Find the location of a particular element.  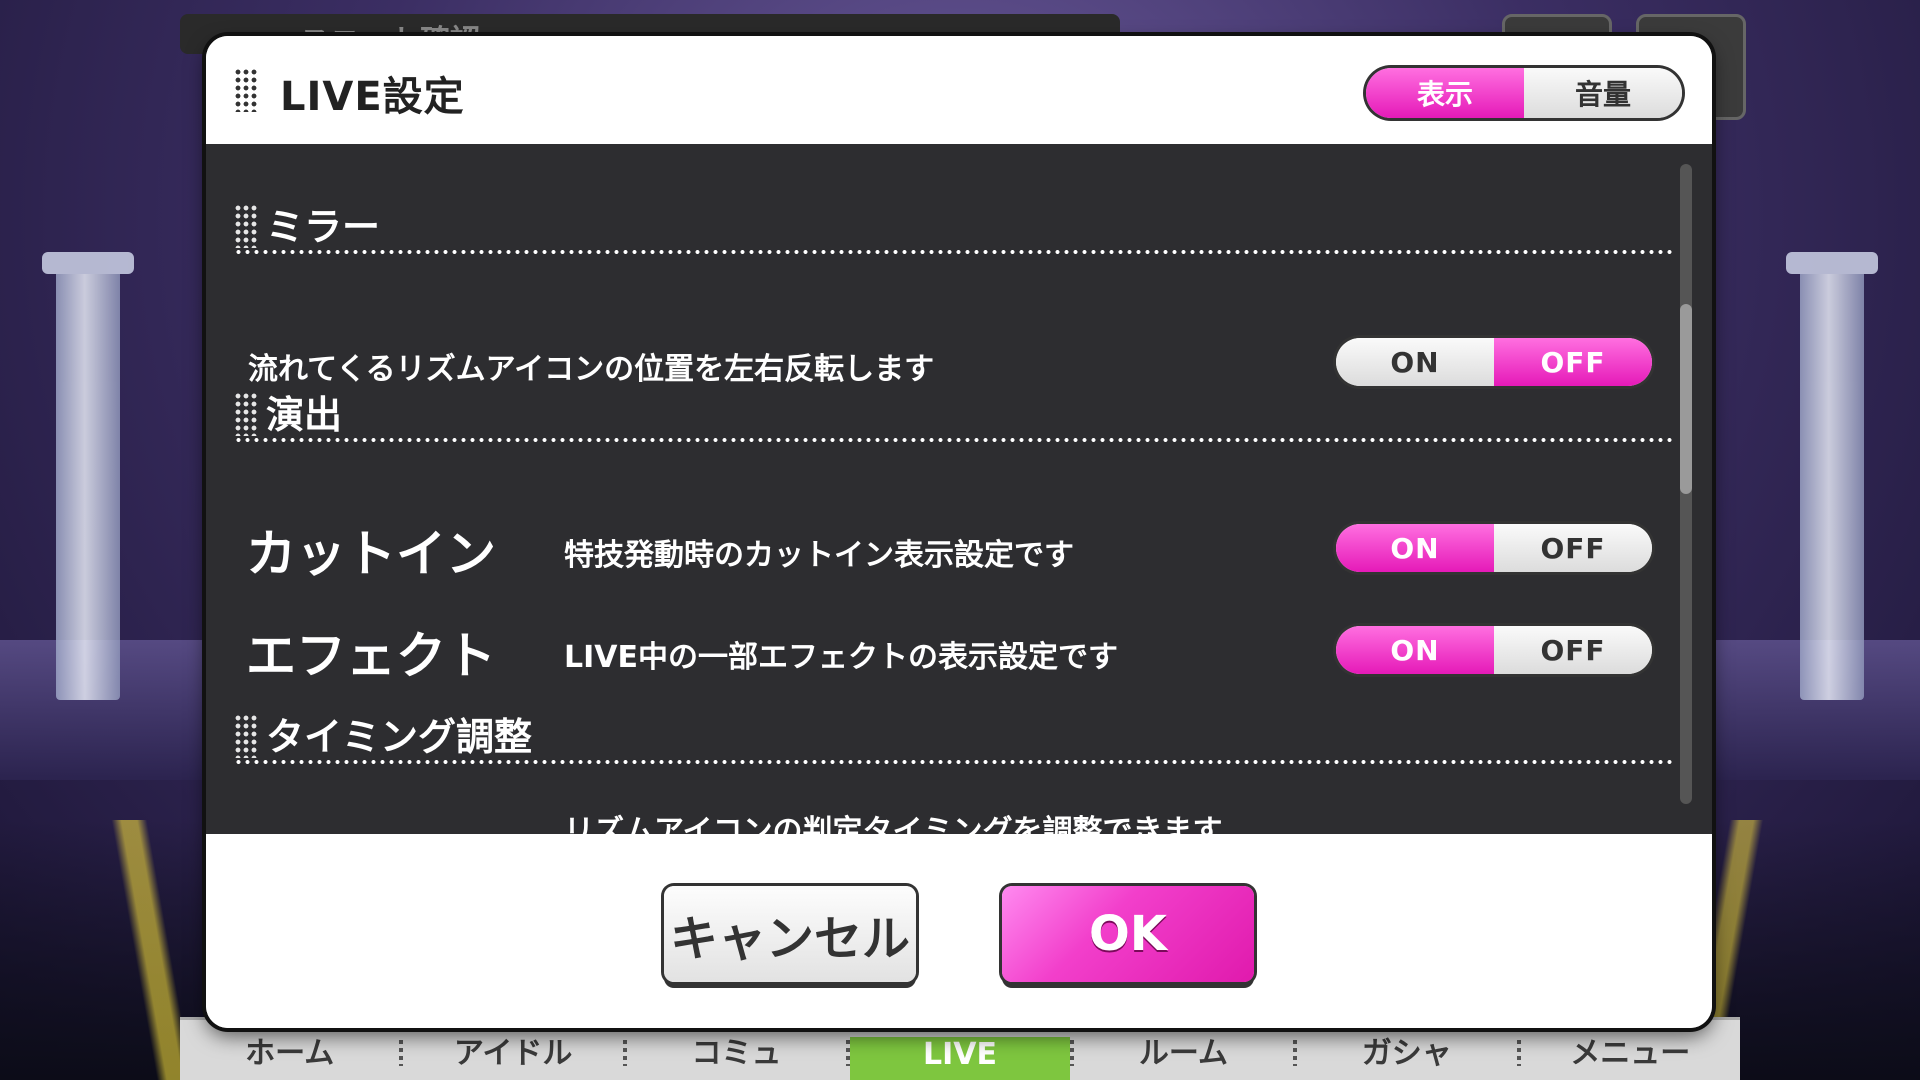

scrollbar is located at coordinates (1686, 484).